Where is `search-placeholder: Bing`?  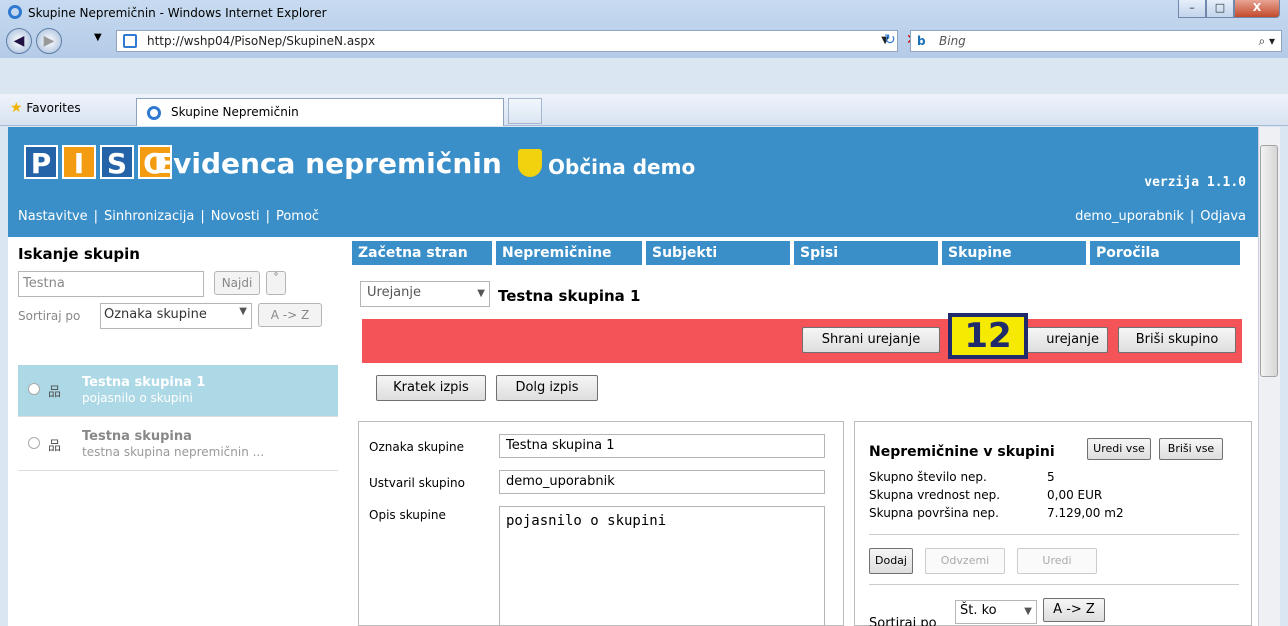 search-placeholder: Bing is located at coordinates (952, 41).